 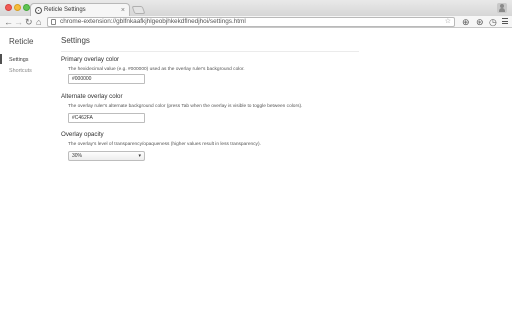 I want to click on page-icon, so click(x=53, y=22).